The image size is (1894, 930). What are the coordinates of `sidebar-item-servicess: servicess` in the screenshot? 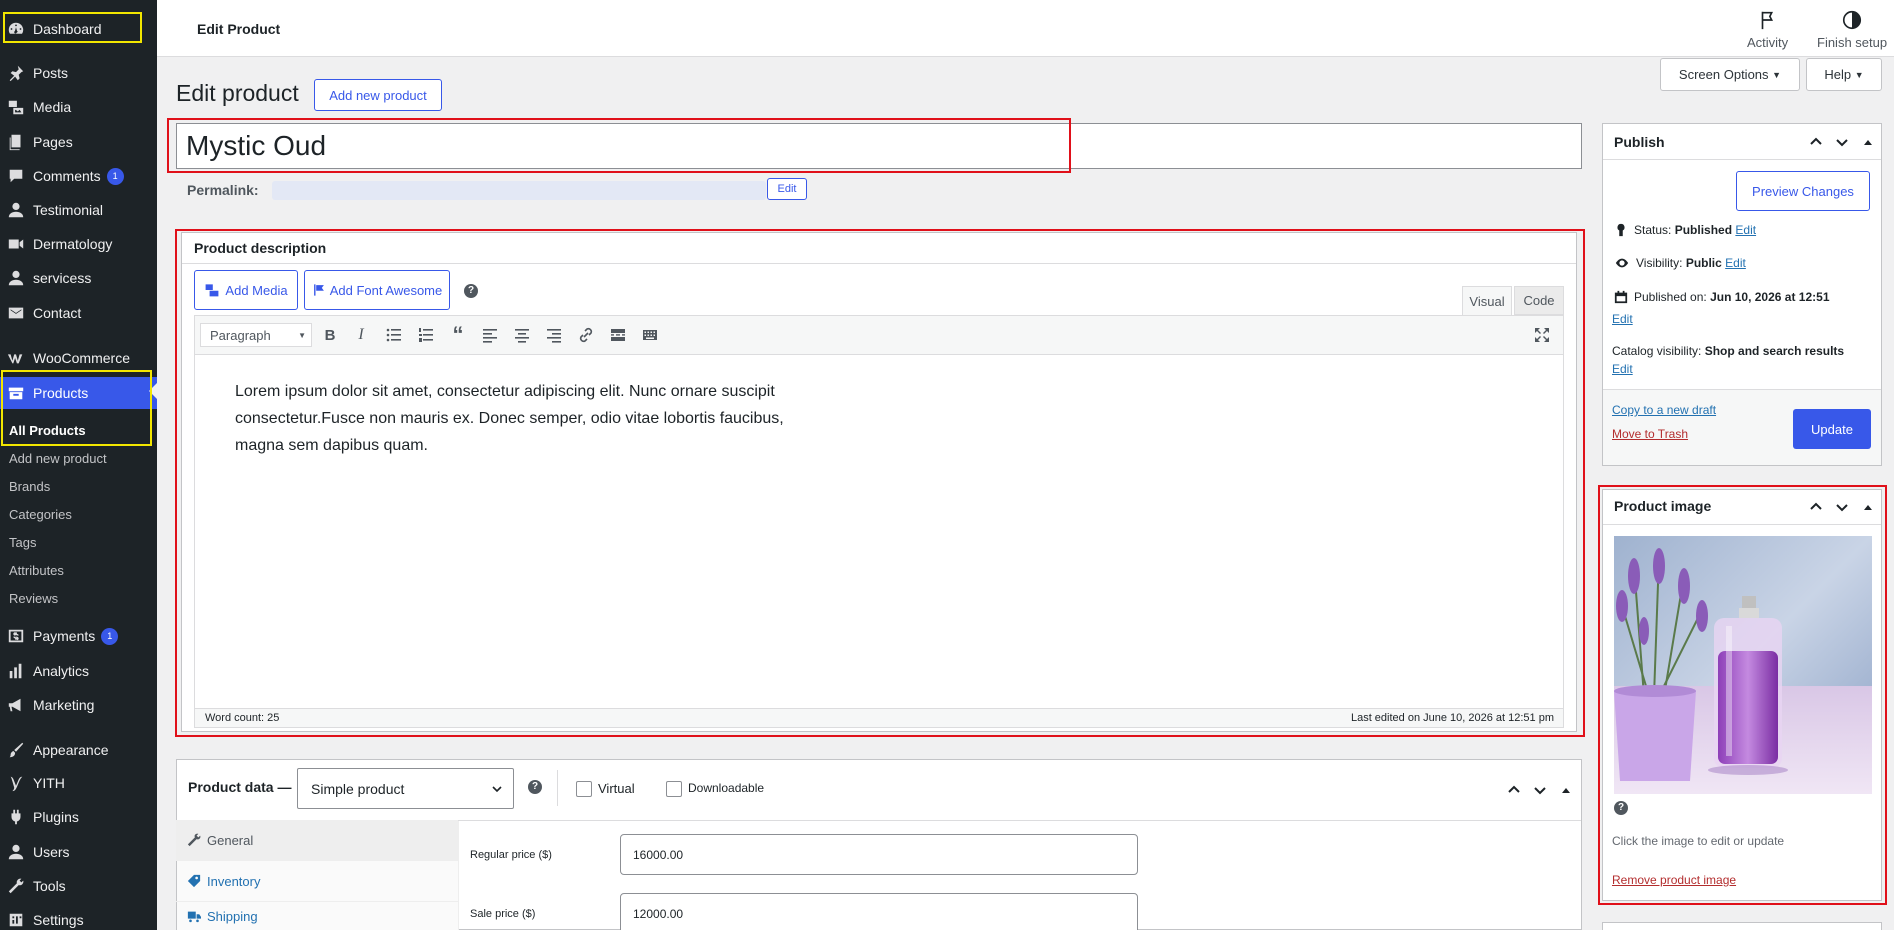 It's located at (78, 278).